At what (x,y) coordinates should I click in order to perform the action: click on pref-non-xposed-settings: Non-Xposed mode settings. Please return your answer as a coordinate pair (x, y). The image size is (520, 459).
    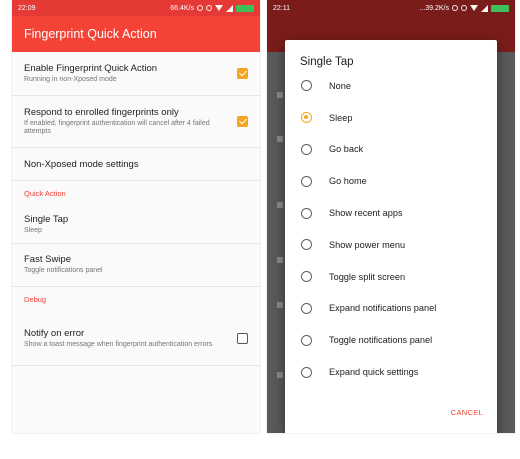
    Looking at the image, I should click on (136, 164).